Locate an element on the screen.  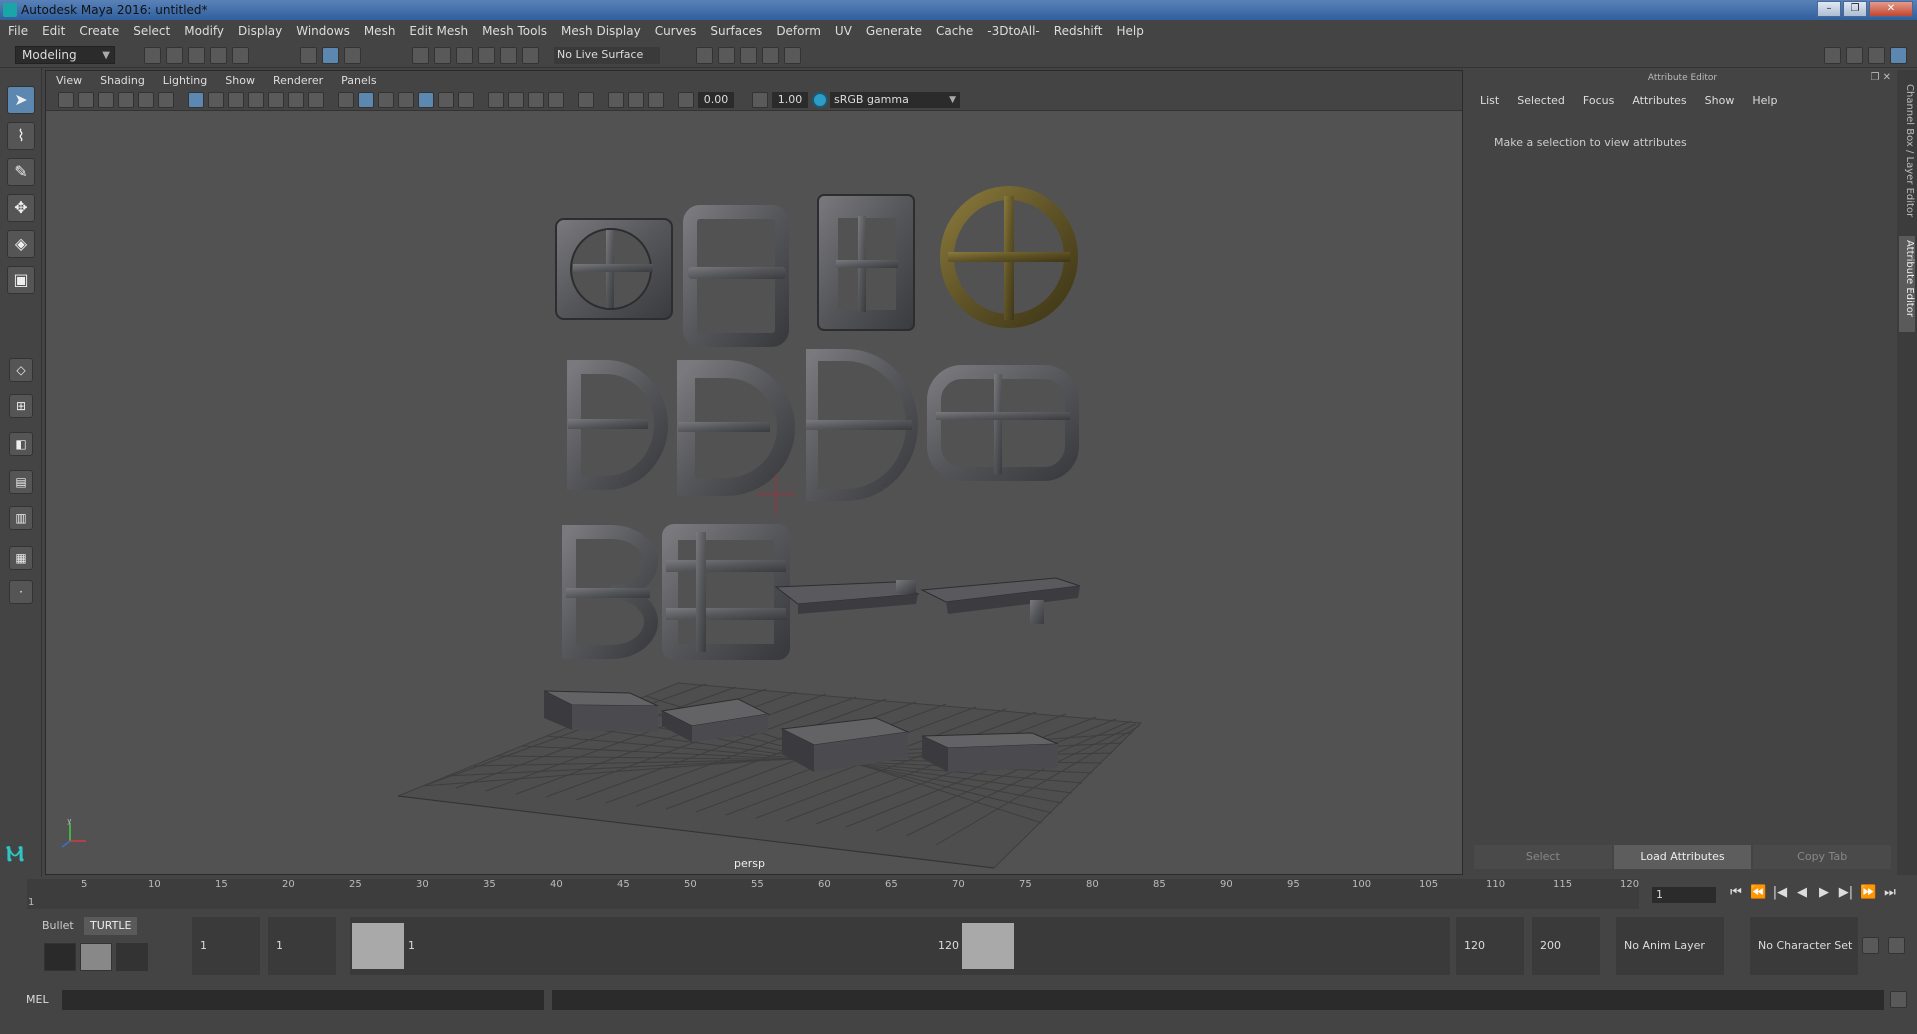
snap-point-icon is located at coordinates (464, 55).